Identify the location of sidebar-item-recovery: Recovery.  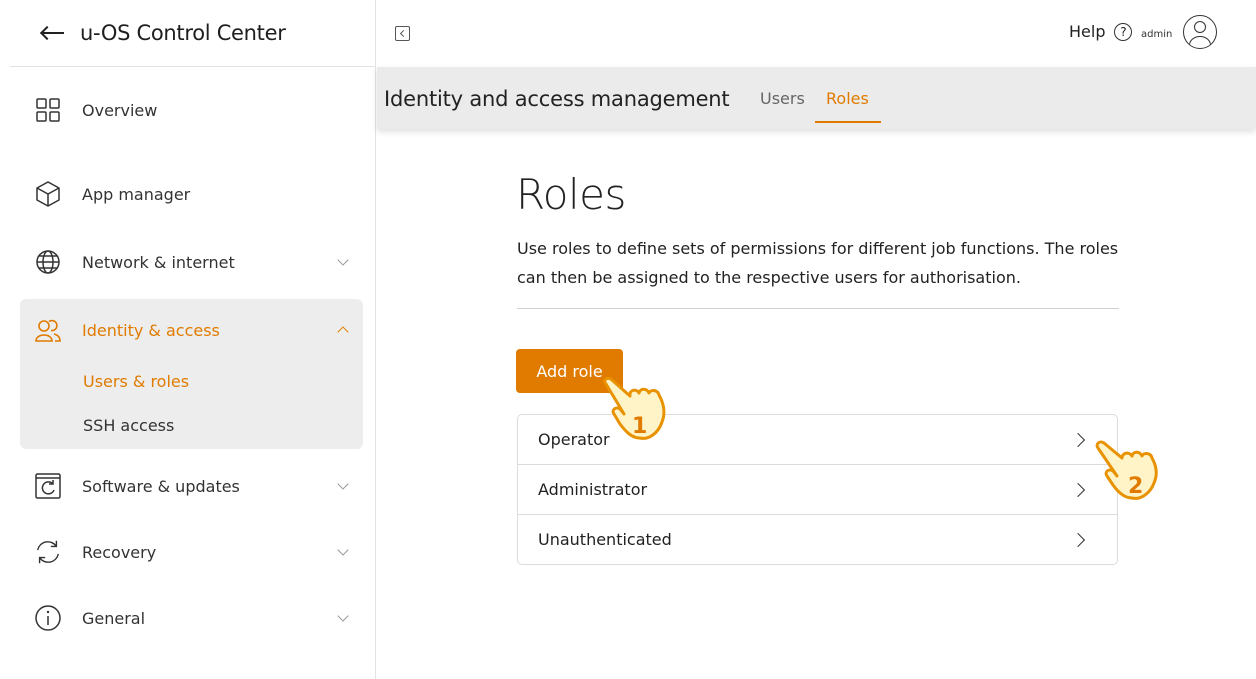
(191, 552).